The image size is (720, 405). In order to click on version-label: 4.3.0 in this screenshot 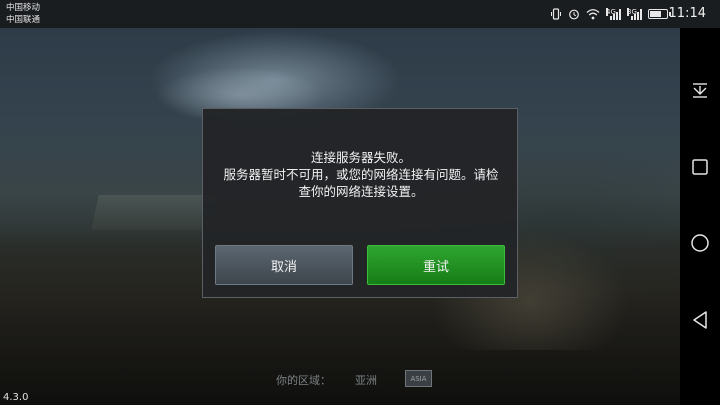, I will do `click(16, 397)`.